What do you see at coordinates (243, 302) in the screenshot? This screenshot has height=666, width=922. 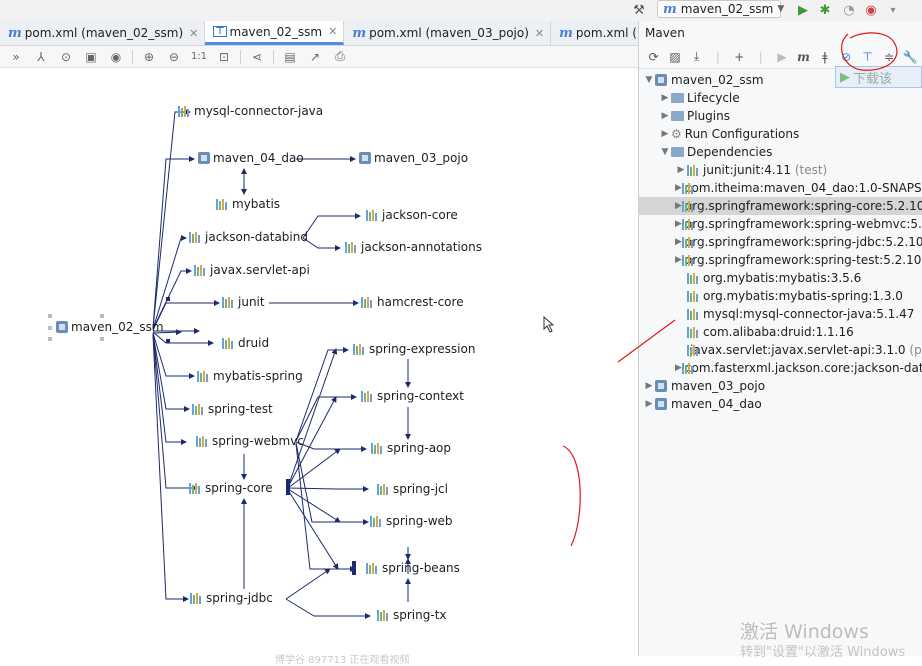 I see `diagram-node-junit: junit` at bounding box center [243, 302].